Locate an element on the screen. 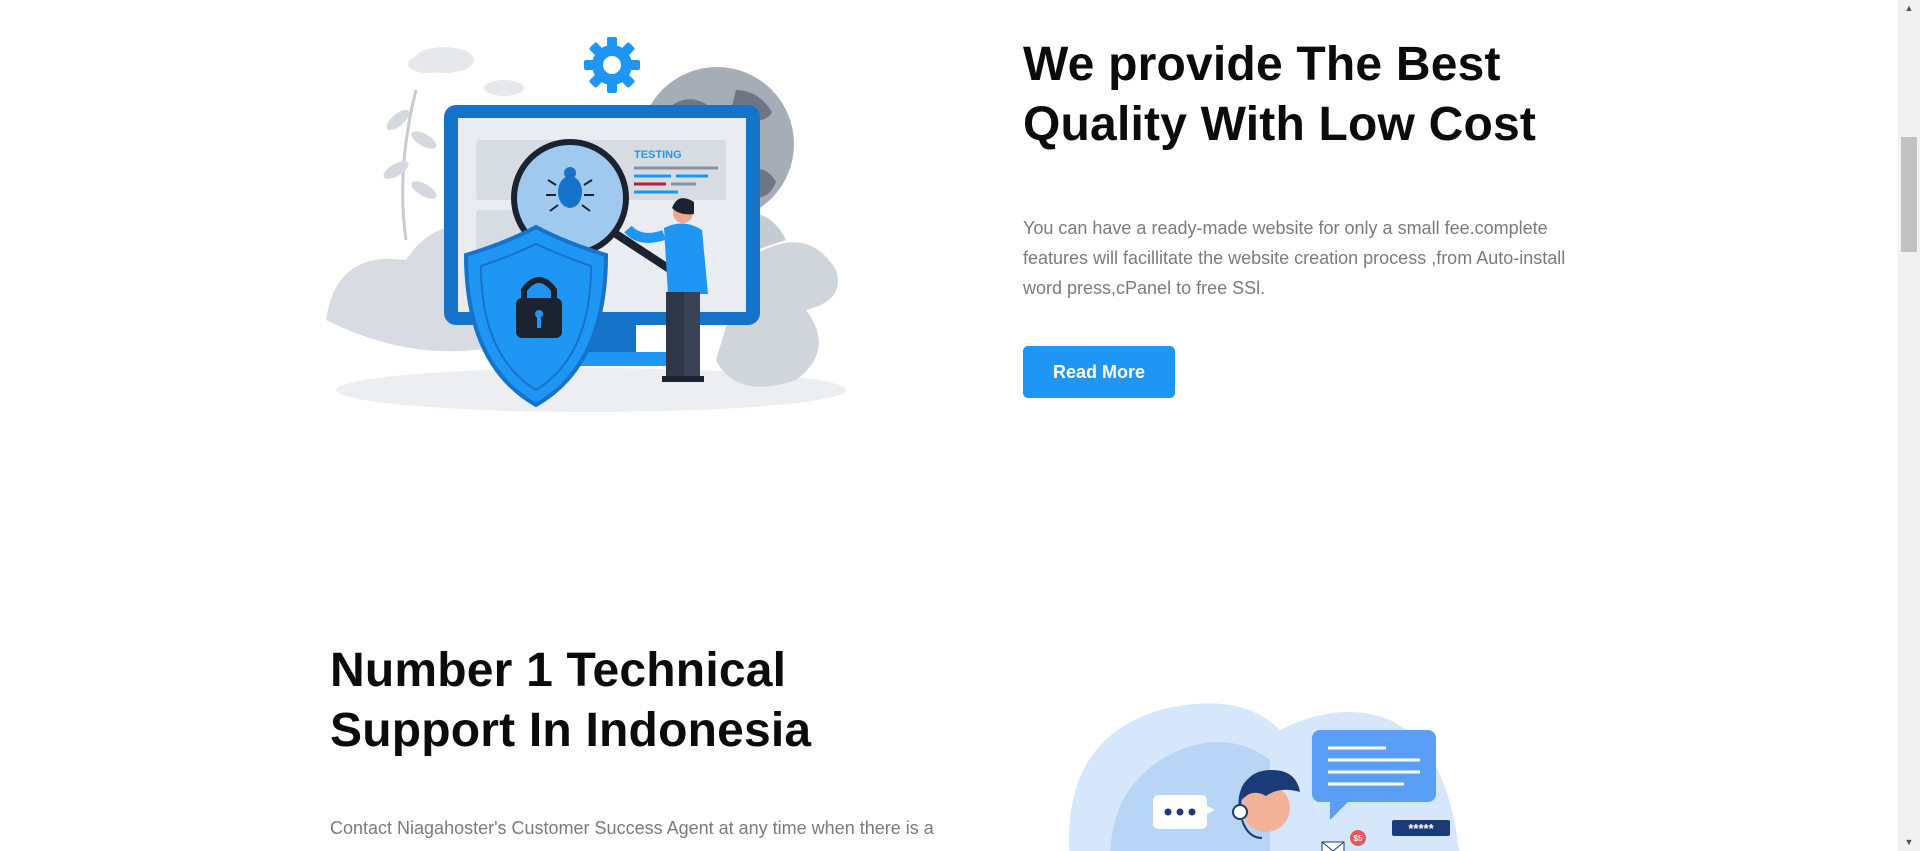 The image size is (1920, 851). vertical-scrollbar: ▲ ▼ is located at coordinates (1909, 425).